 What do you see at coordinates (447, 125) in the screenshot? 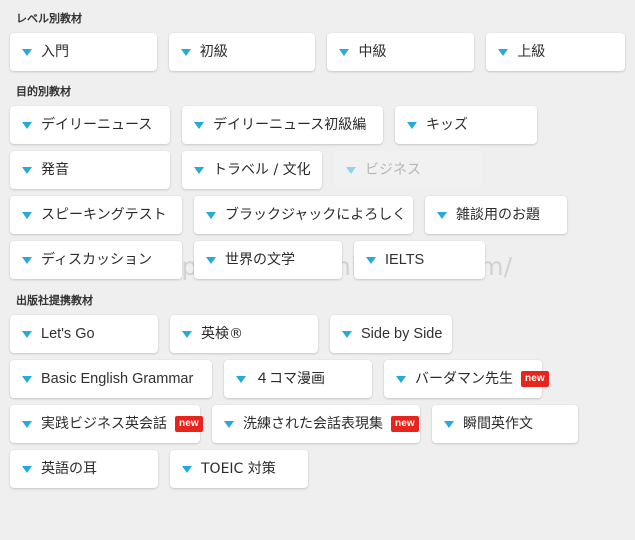
I see `category-chip-label: キッズ` at bounding box center [447, 125].